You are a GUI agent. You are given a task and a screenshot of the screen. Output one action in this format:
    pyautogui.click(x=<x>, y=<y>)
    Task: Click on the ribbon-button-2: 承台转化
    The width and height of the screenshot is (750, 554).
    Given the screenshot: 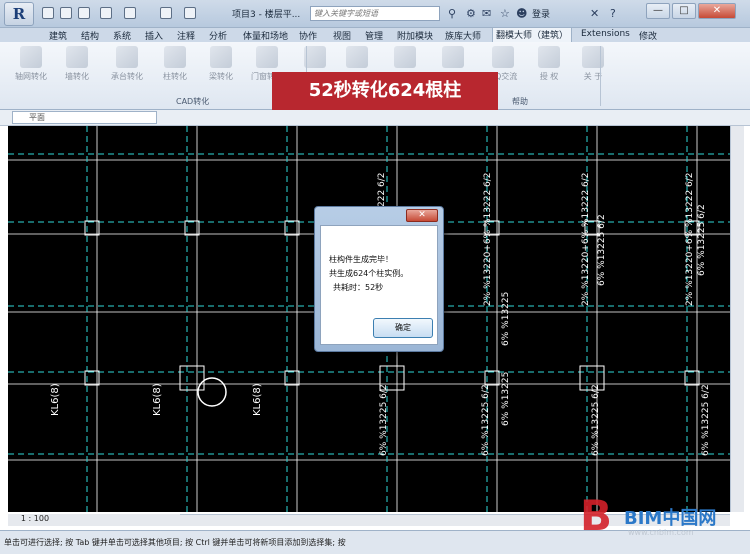 What is the action you would take?
    pyautogui.click(x=127, y=66)
    